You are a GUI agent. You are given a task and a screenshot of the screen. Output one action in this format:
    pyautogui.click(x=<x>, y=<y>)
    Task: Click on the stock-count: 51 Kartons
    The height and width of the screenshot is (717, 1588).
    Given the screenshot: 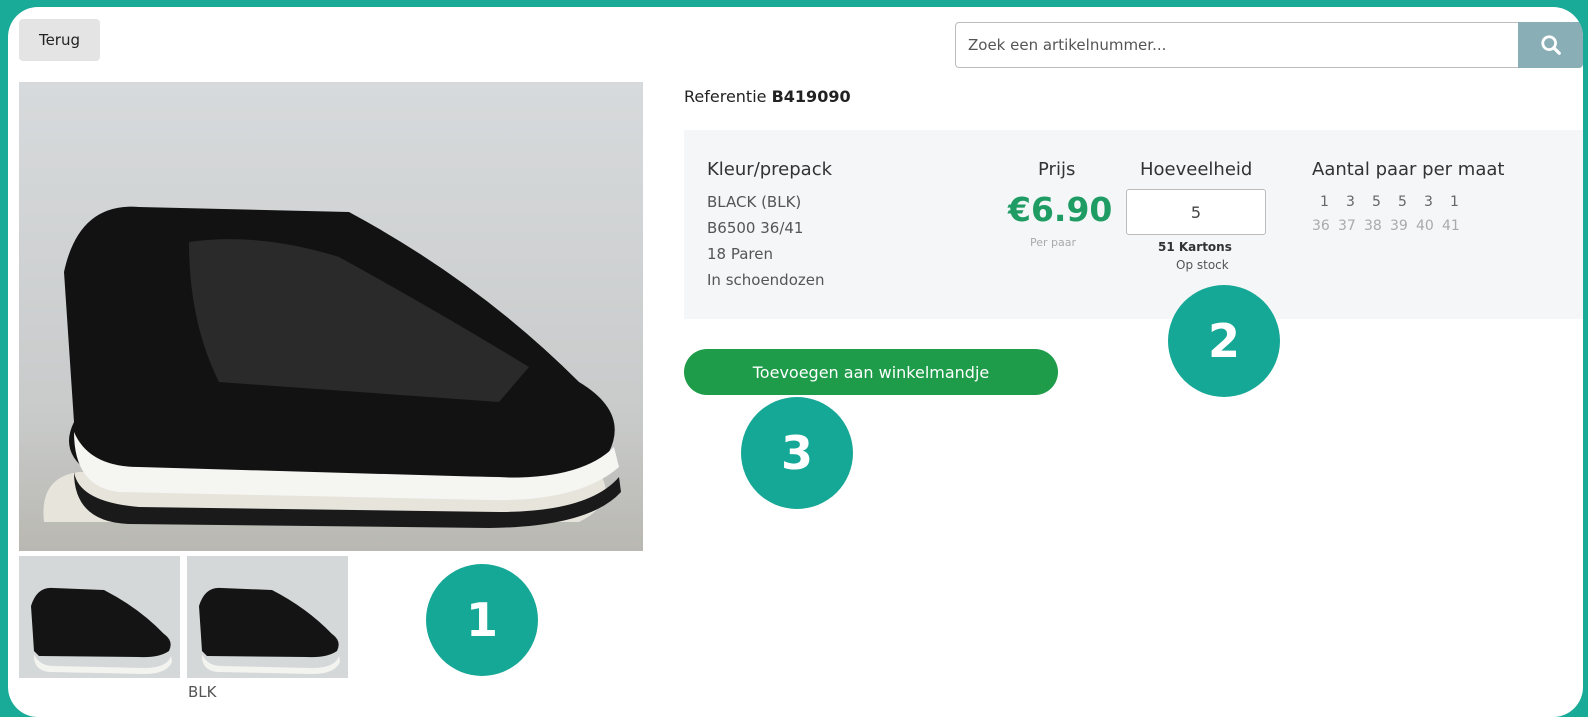 What is the action you would take?
    pyautogui.click(x=1195, y=247)
    